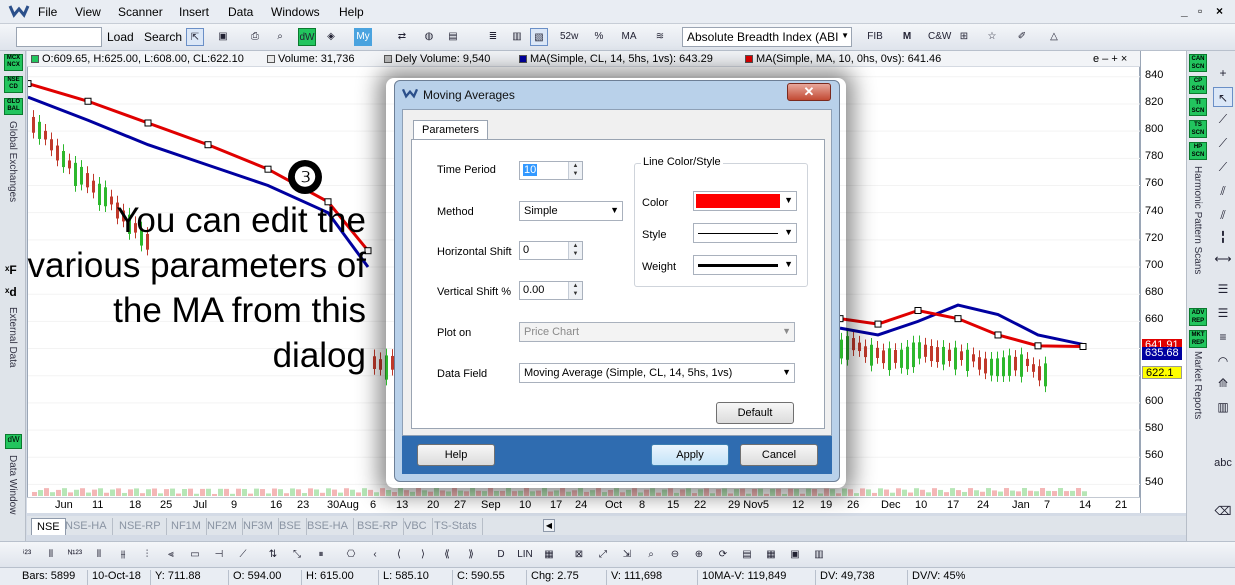 The image size is (1235, 585). Describe the element at coordinates (1223, 237) in the screenshot. I see `vertical-line-icon: ╏` at that location.